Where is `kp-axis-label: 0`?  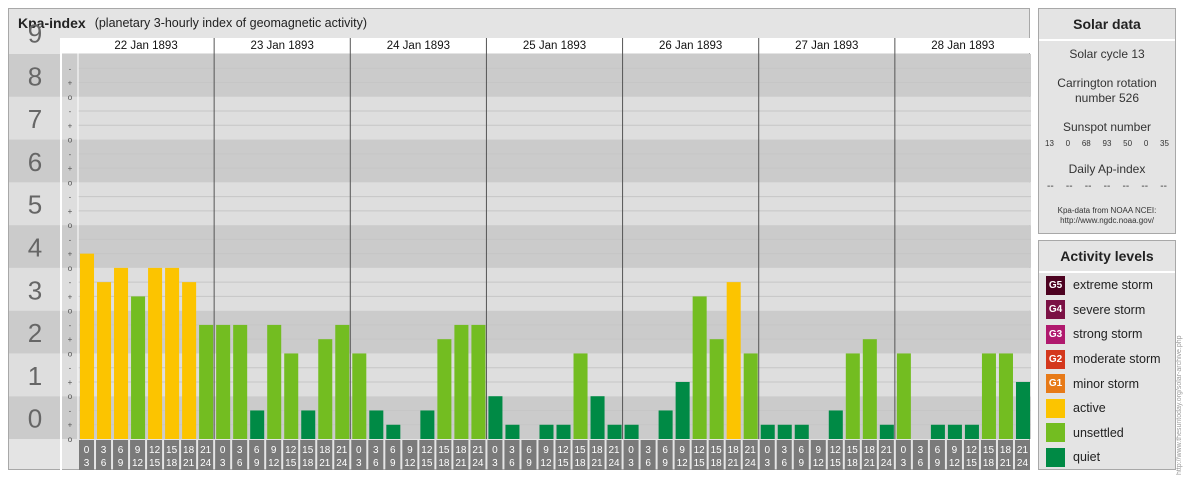 kp-axis-label: 0 is located at coordinates (35, 419).